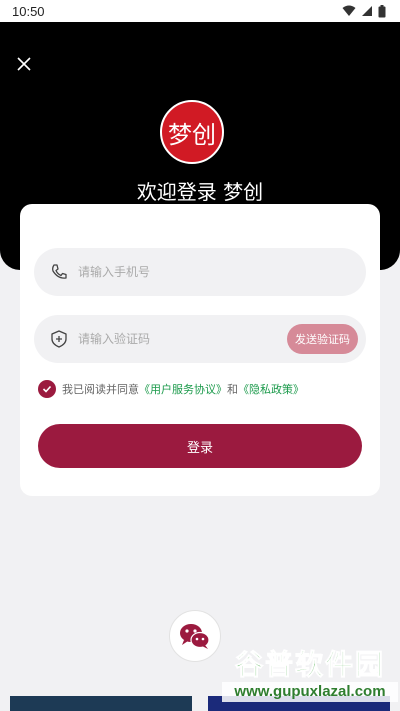 The width and height of the screenshot is (400, 711). I want to click on status-time: 10:50, so click(28, 11).